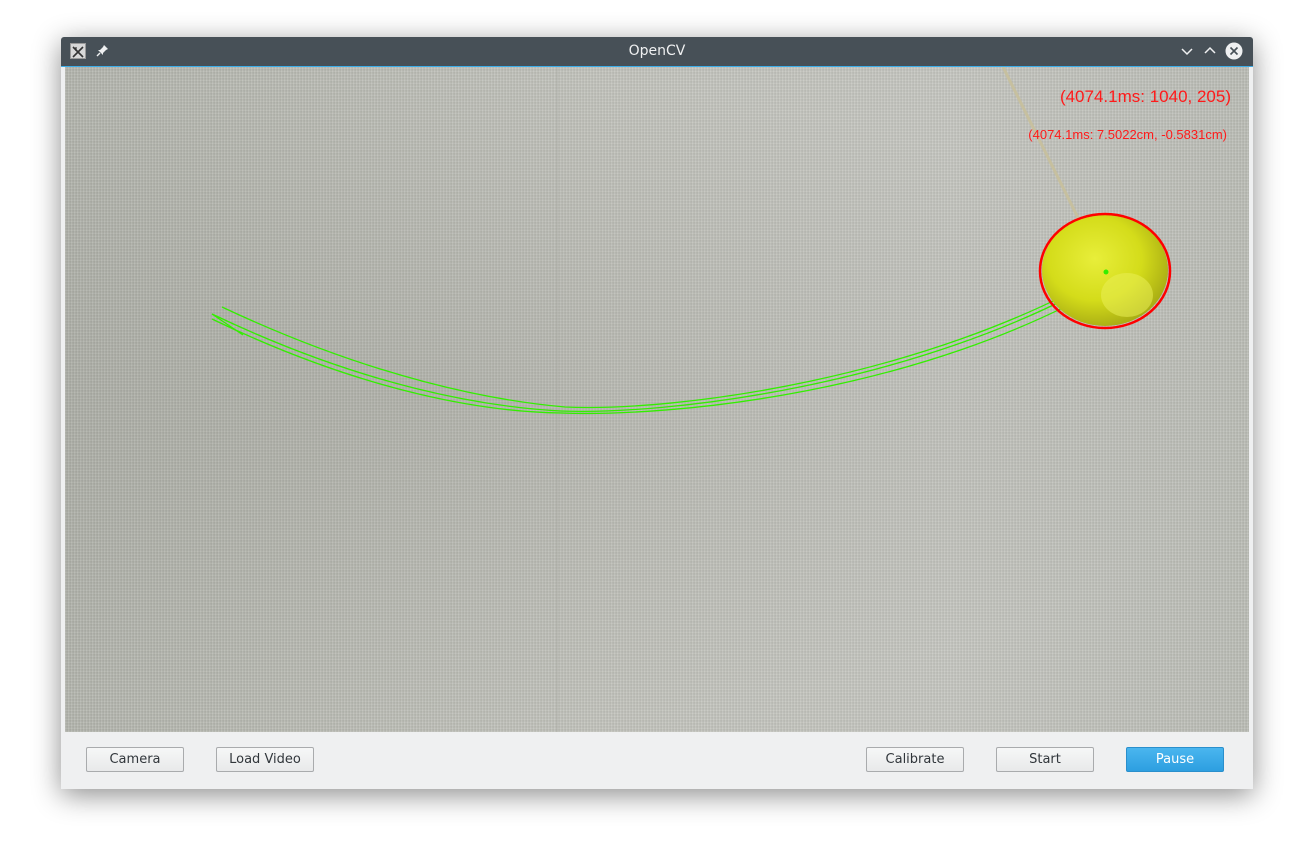 The image size is (1314, 850). I want to click on window-title: OpenCV, so click(657, 51).